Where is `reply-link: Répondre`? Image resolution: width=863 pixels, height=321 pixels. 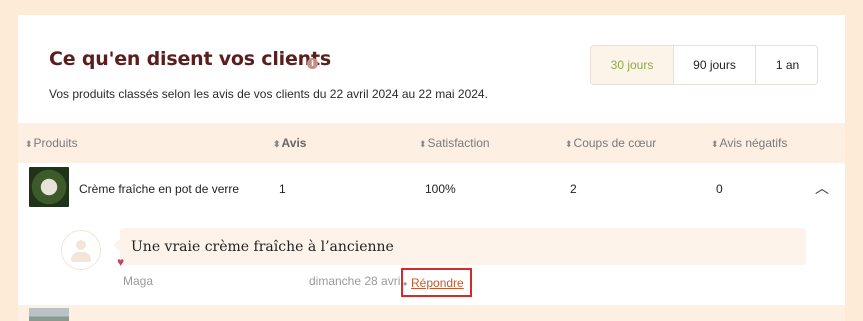 reply-link: Répondre is located at coordinates (437, 283).